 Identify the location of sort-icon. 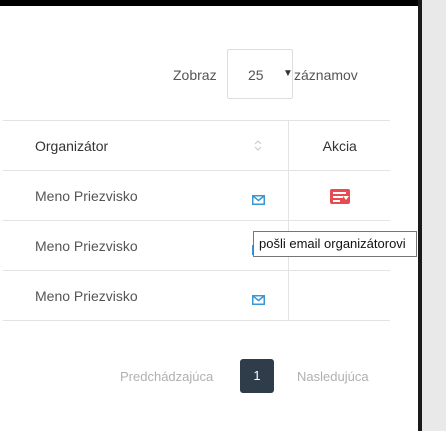
(258, 146).